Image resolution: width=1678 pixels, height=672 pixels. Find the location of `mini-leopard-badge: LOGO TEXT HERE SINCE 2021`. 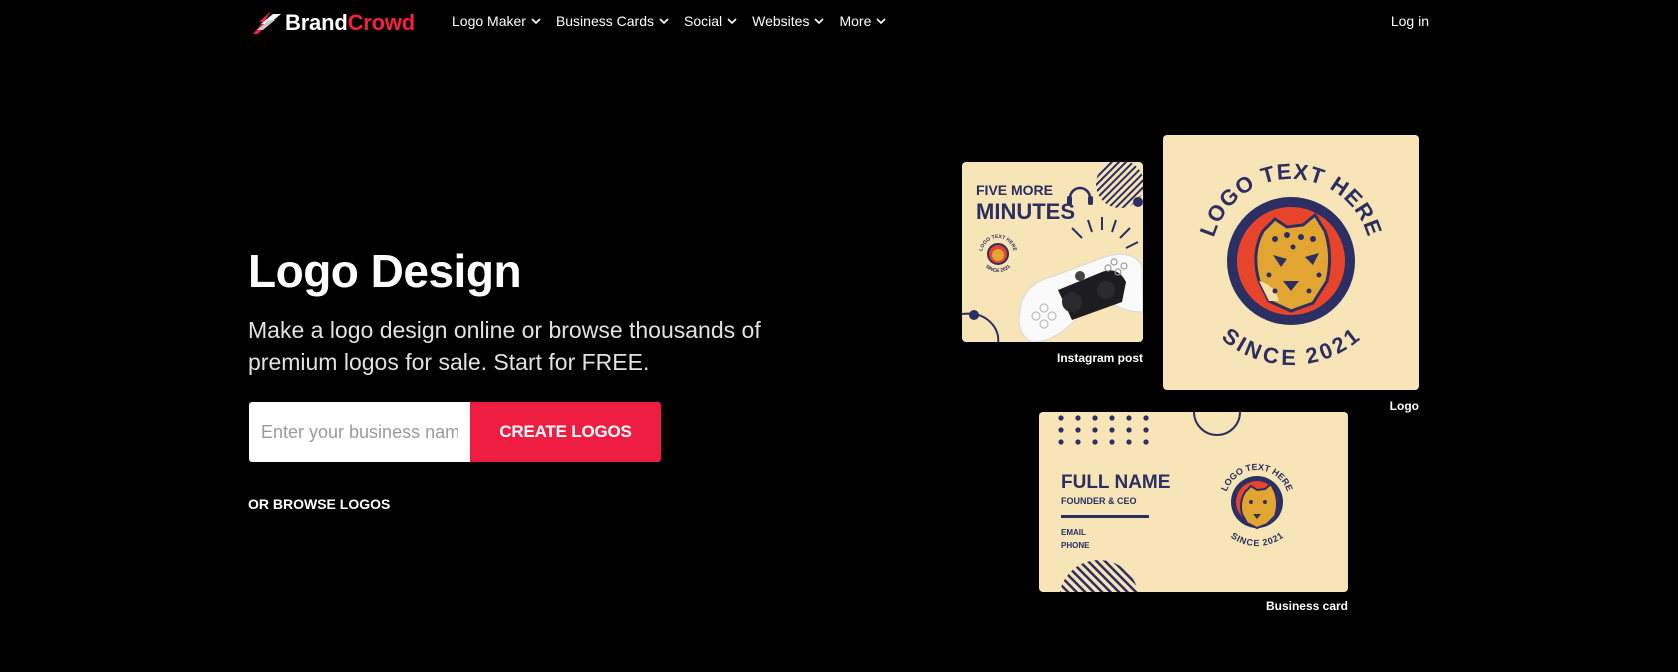

mini-leopard-badge: LOGO TEXT HERE SINCE 2021 is located at coordinates (998, 254).